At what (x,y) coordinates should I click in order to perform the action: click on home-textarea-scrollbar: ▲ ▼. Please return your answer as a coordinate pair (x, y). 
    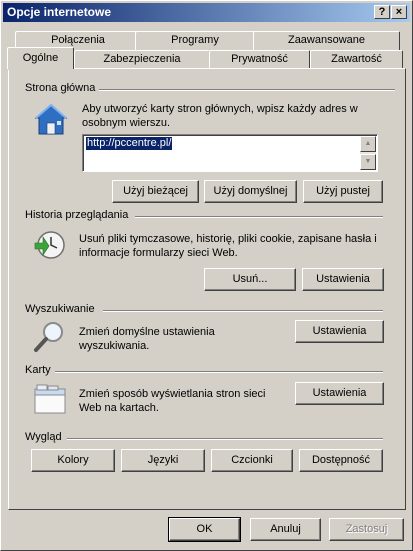
    Looking at the image, I should click on (368, 153).